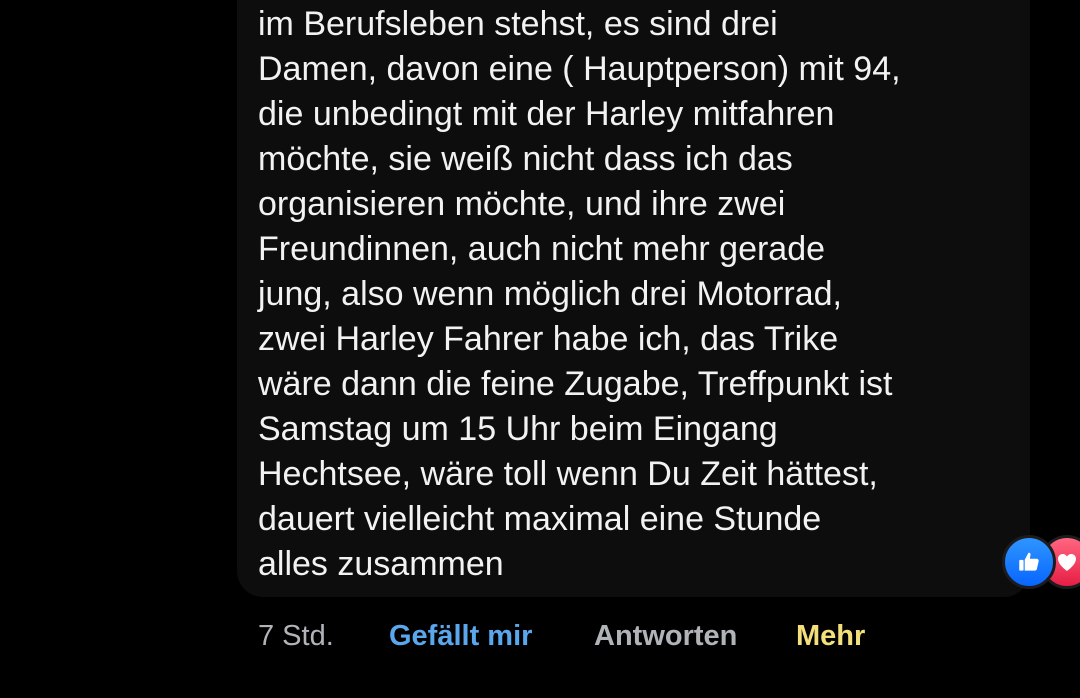 This screenshot has height=698, width=1080. Describe the element at coordinates (548, 339) in the screenshot. I see `comment-line: zwei Harley Fahrer habe ich, das Trike` at that location.